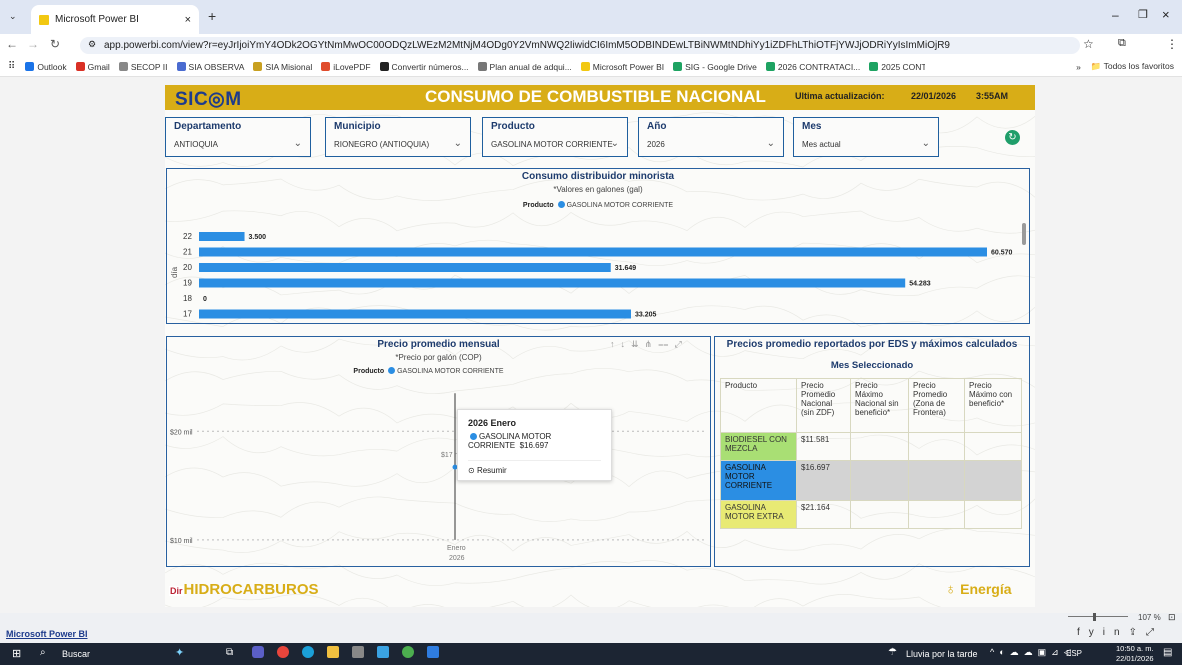 This screenshot has height=665, width=1182. I want to click on bar-data-label: 54.283, so click(920, 284).